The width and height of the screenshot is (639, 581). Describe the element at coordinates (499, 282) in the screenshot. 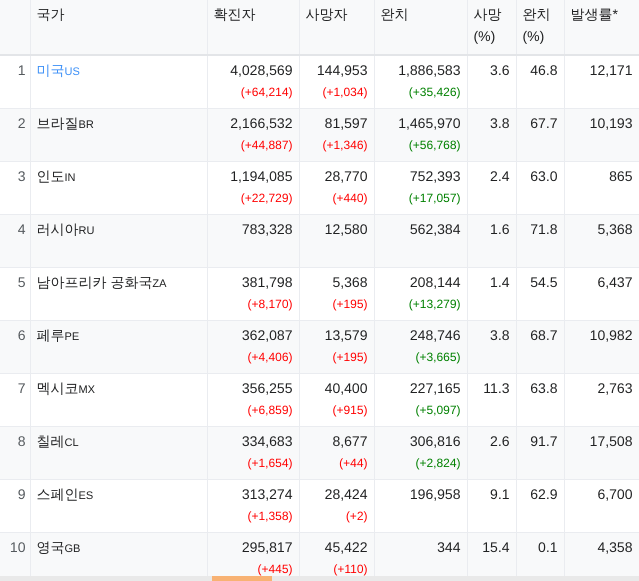

I see `value-text: 1.4` at that location.